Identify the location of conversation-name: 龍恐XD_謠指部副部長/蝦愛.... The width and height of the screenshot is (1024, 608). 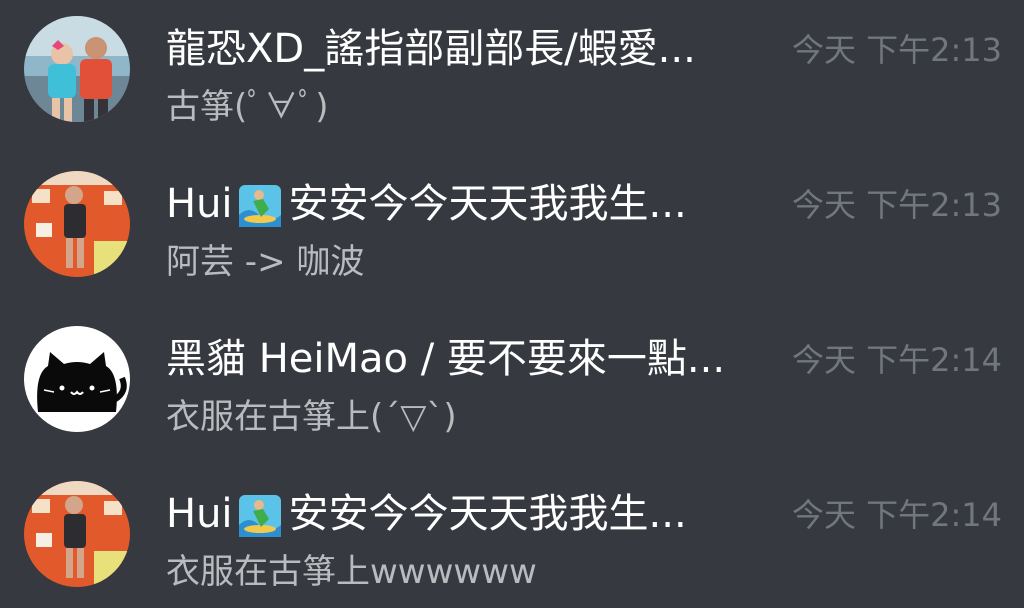
(431, 49).